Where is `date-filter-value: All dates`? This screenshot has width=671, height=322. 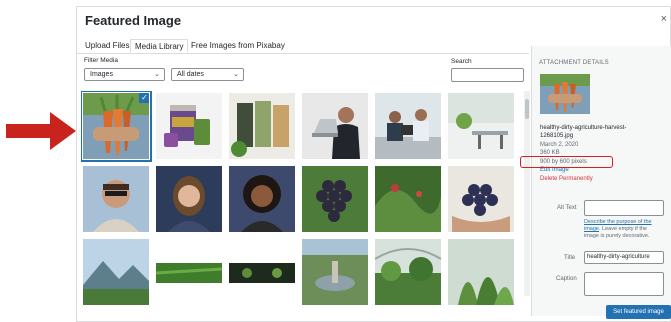 date-filter-value: All dates is located at coordinates (190, 74).